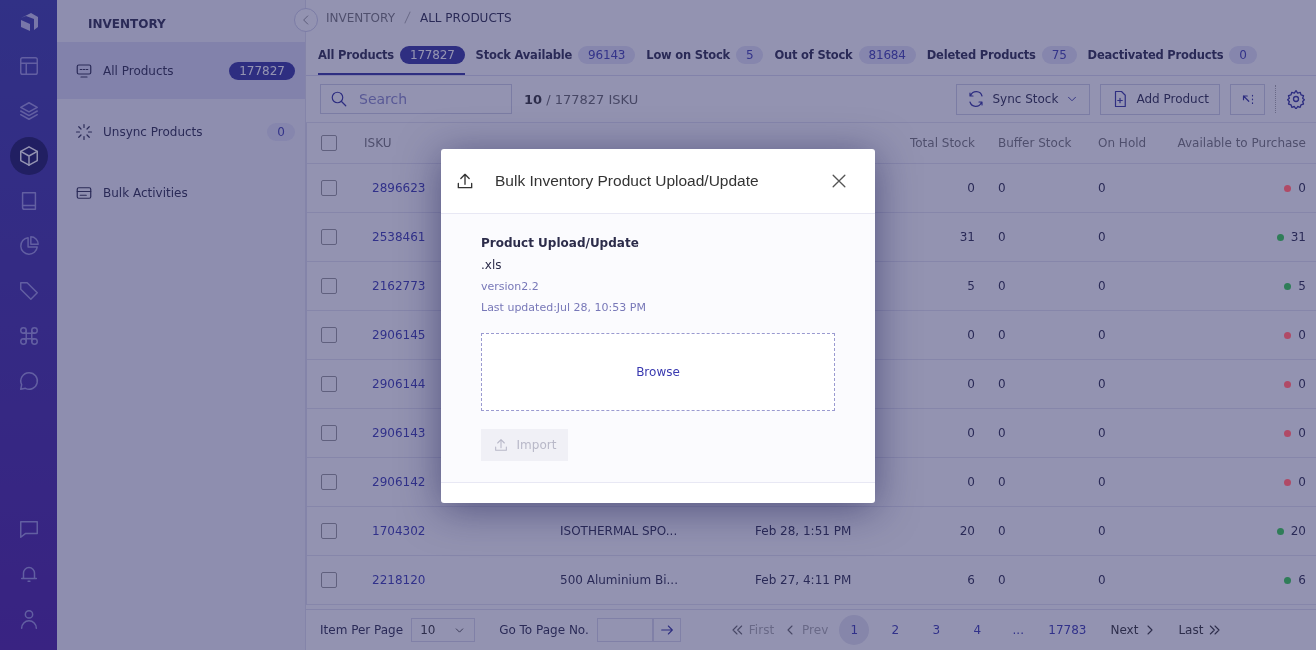 This screenshot has height=650, width=1316. What do you see at coordinates (555, 55) in the screenshot?
I see `tab: Stock Available 96143` at bounding box center [555, 55].